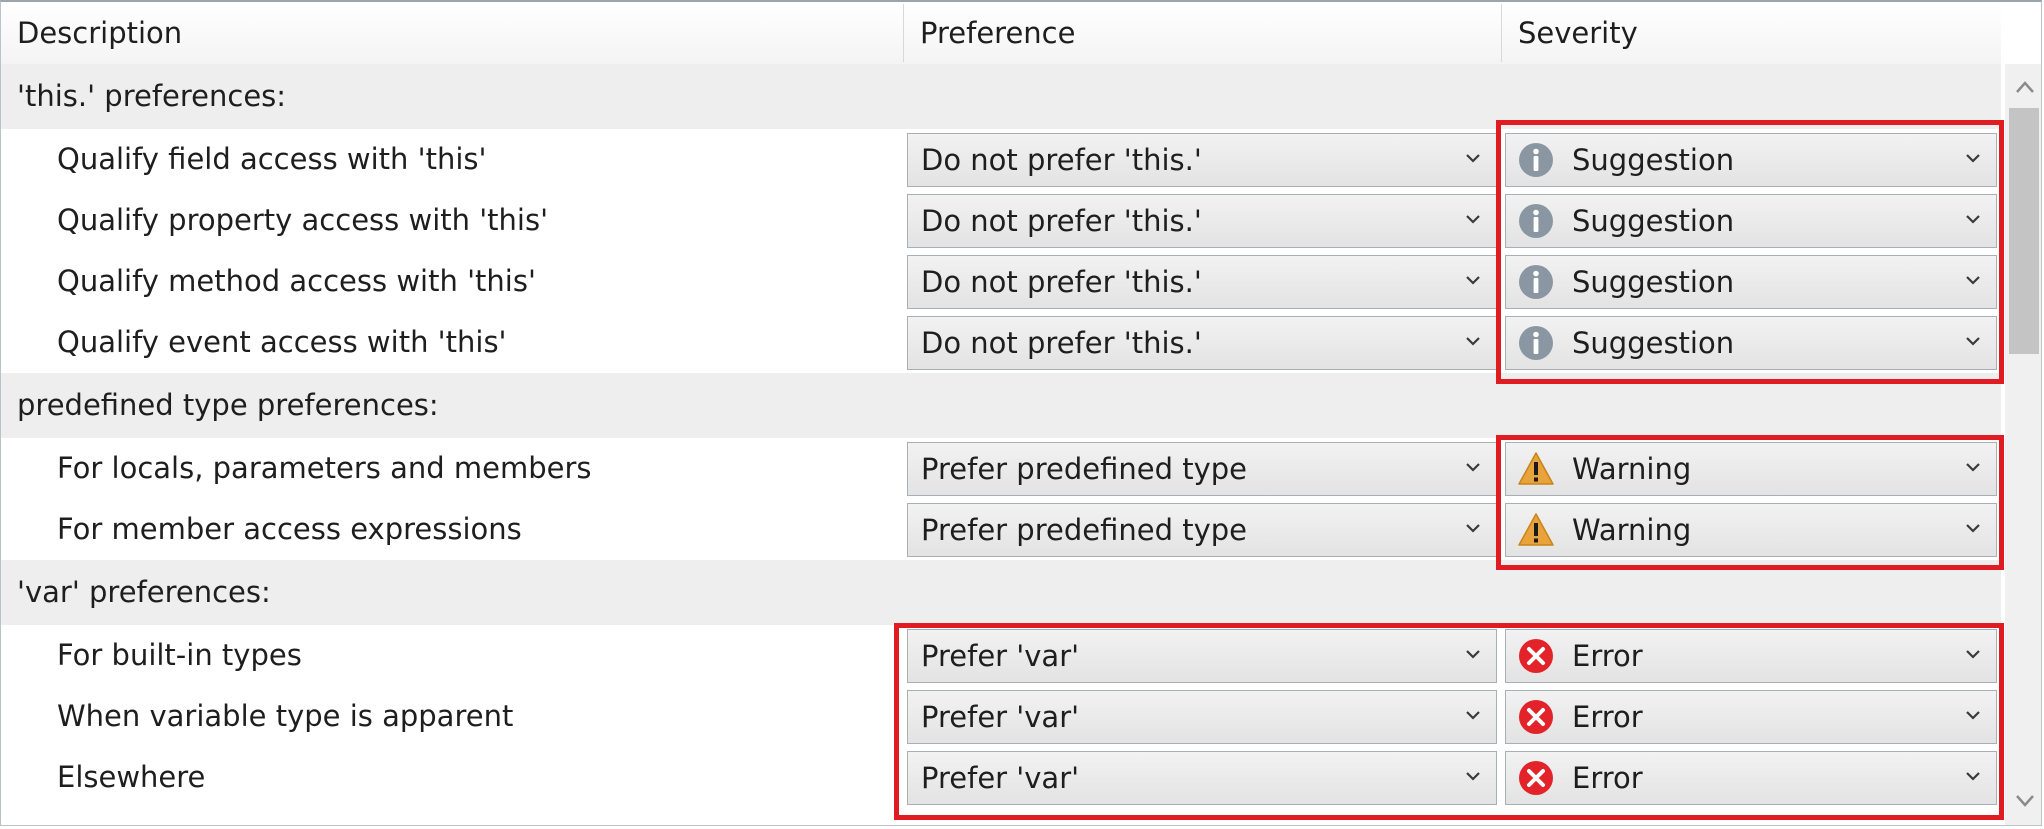 This screenshot has width=2044, height=829. Describe the element at coordinates (1001, 592) in the screenshot. I see `group-header-row: 'var' preferences:` at that location.